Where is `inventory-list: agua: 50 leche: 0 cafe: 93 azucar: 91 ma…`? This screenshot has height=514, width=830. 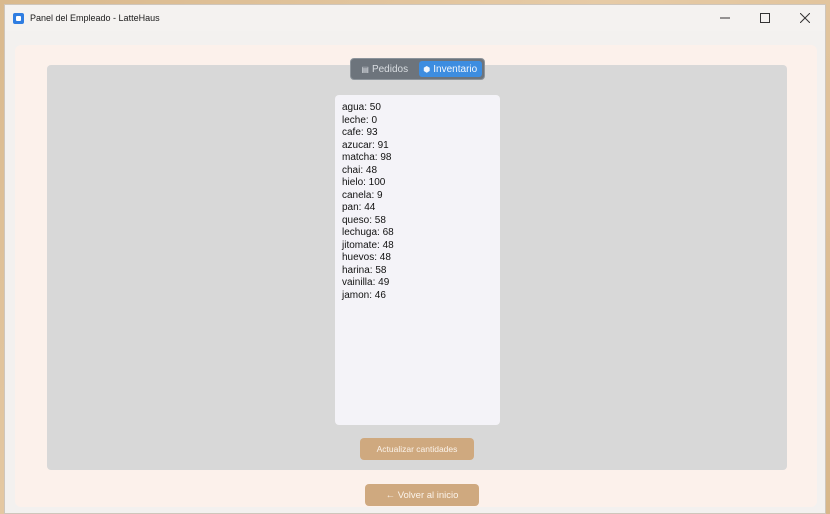
inventory-list: agua: 50 leche: 0 cafe: 93 azucar: 91 ma… is located at coordinates (417, 260).